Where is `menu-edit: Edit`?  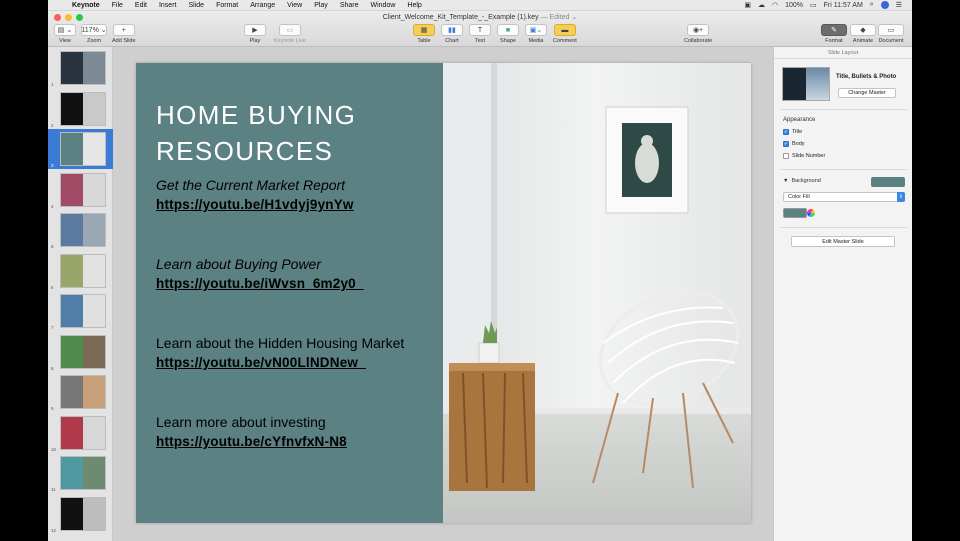
menu-edit: Edit is located at coordinates (141, 5).